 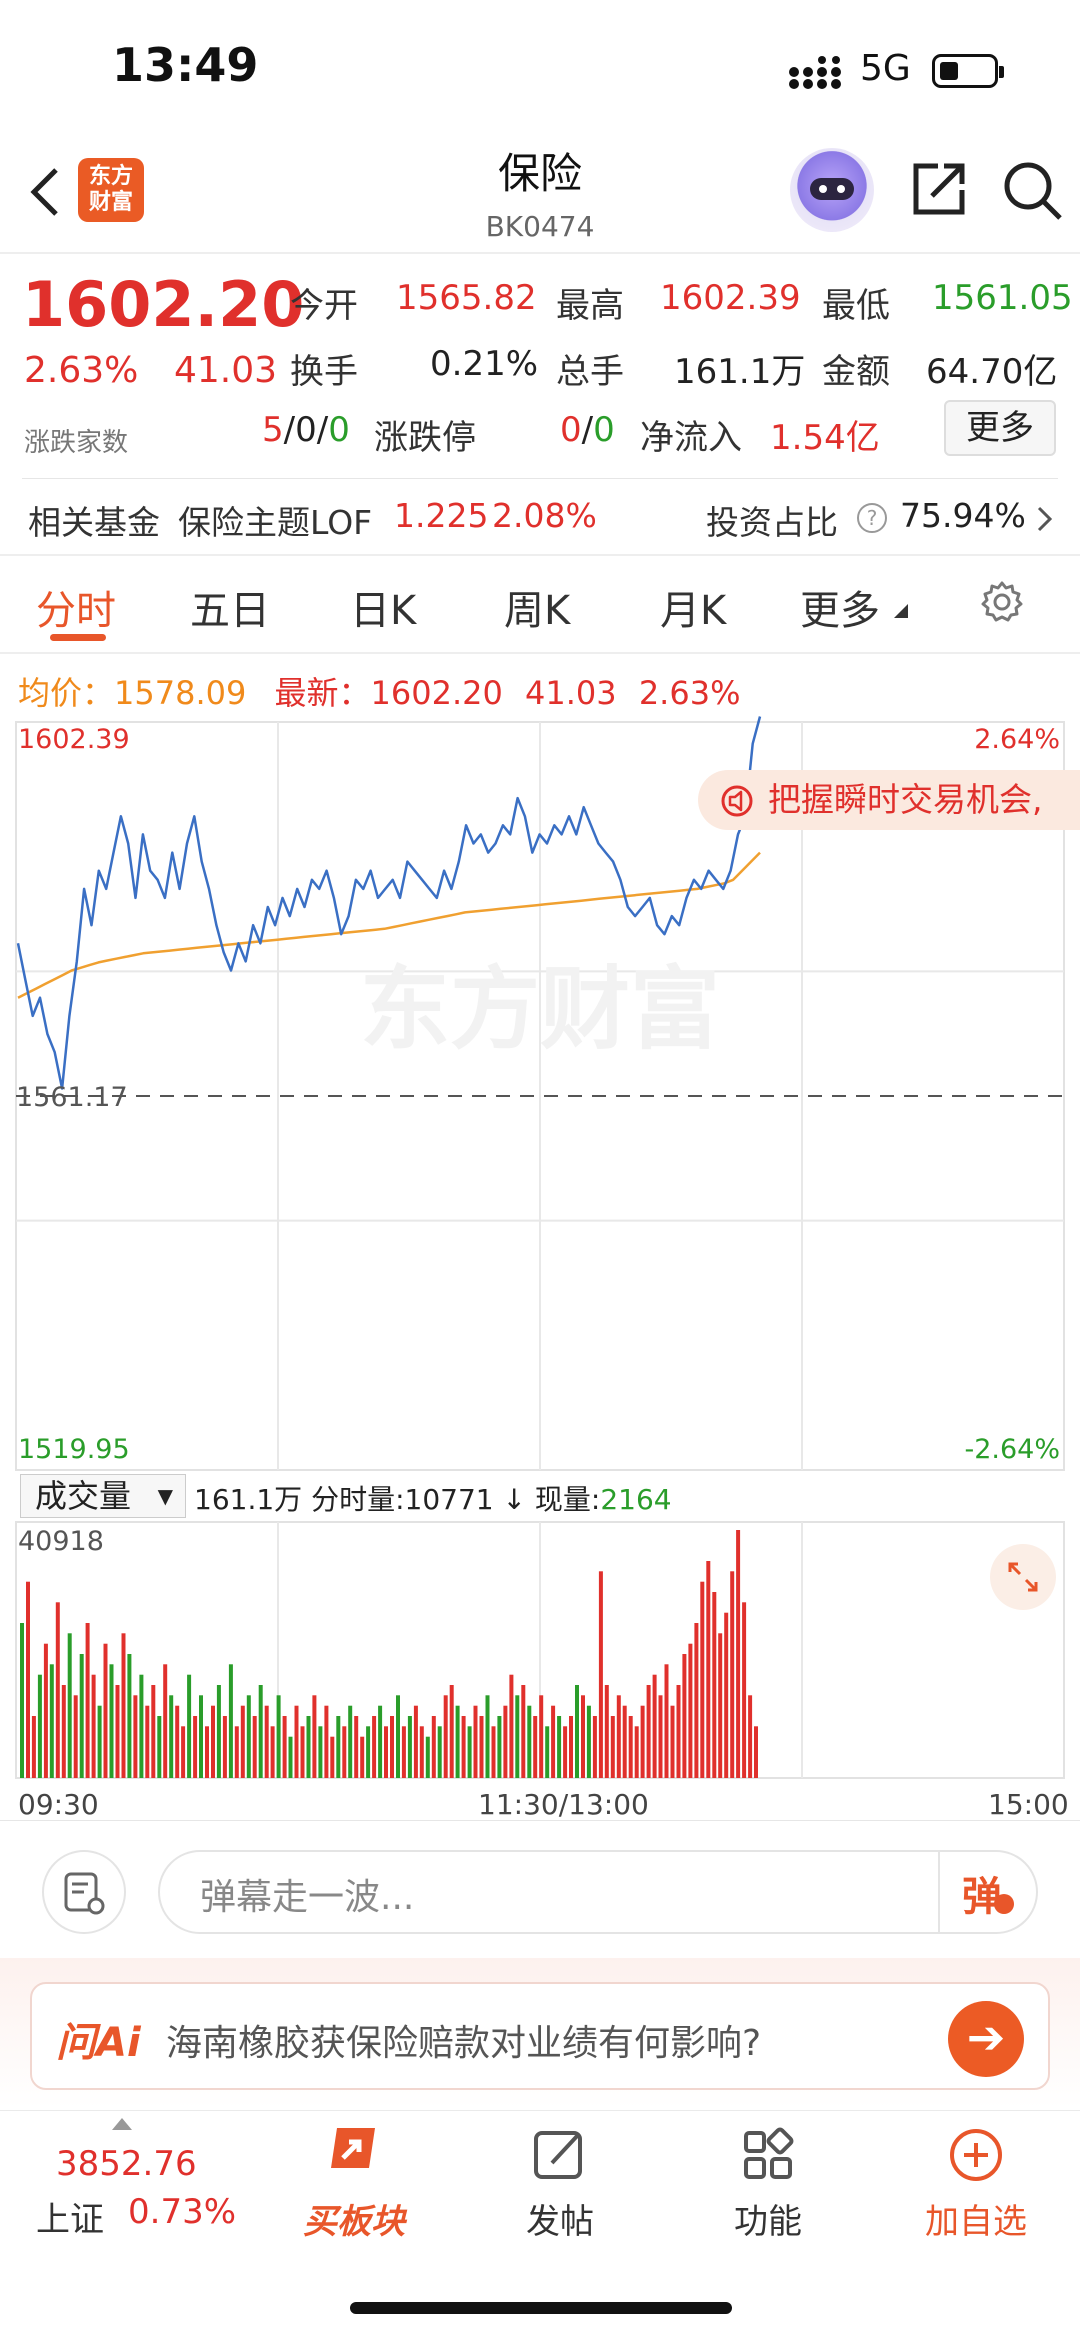 I want to click on time-axis-end: 15:00, so click(x=1028, y=1804).